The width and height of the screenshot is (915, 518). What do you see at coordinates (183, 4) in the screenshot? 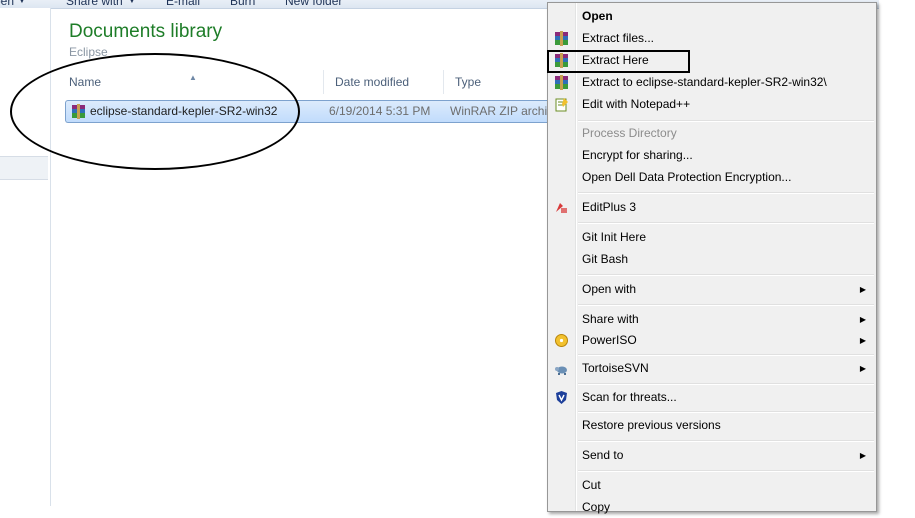
I see `toolbar-email-button: E-mail` at bounding box center [183, 4].